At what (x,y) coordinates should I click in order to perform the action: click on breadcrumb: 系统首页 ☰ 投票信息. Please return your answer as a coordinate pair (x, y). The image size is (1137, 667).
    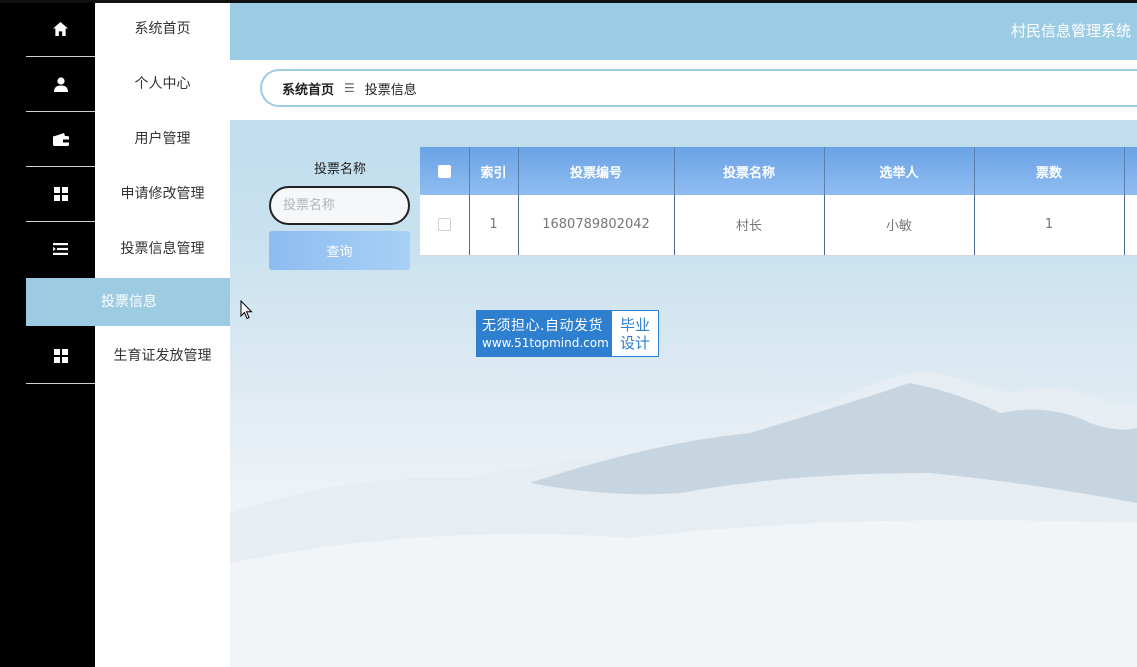
    Looking at the image, I should click on (698, 88).